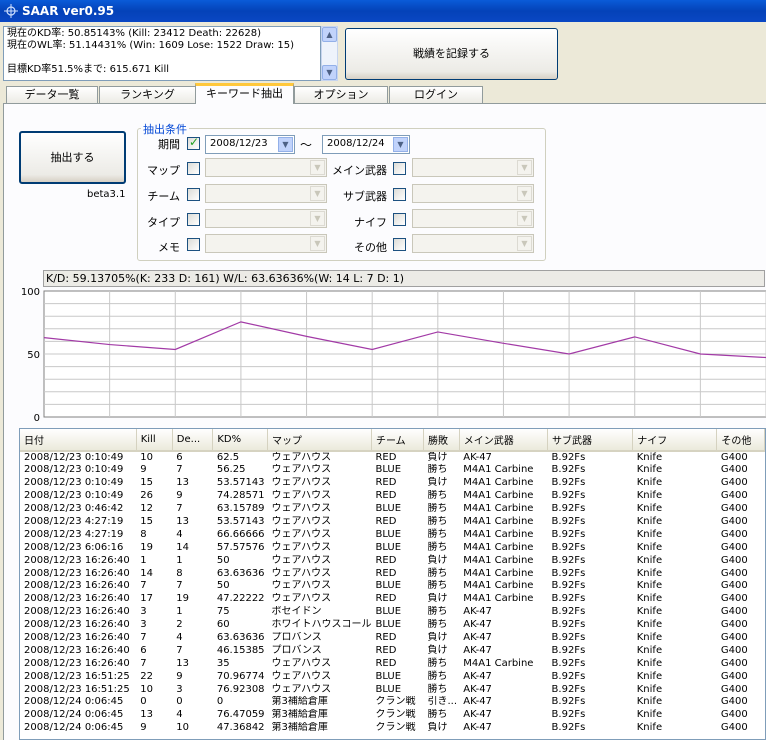  Describe the element at coordinates (154, 440) in the screenshot. I see `column-header: Kill` at that location.